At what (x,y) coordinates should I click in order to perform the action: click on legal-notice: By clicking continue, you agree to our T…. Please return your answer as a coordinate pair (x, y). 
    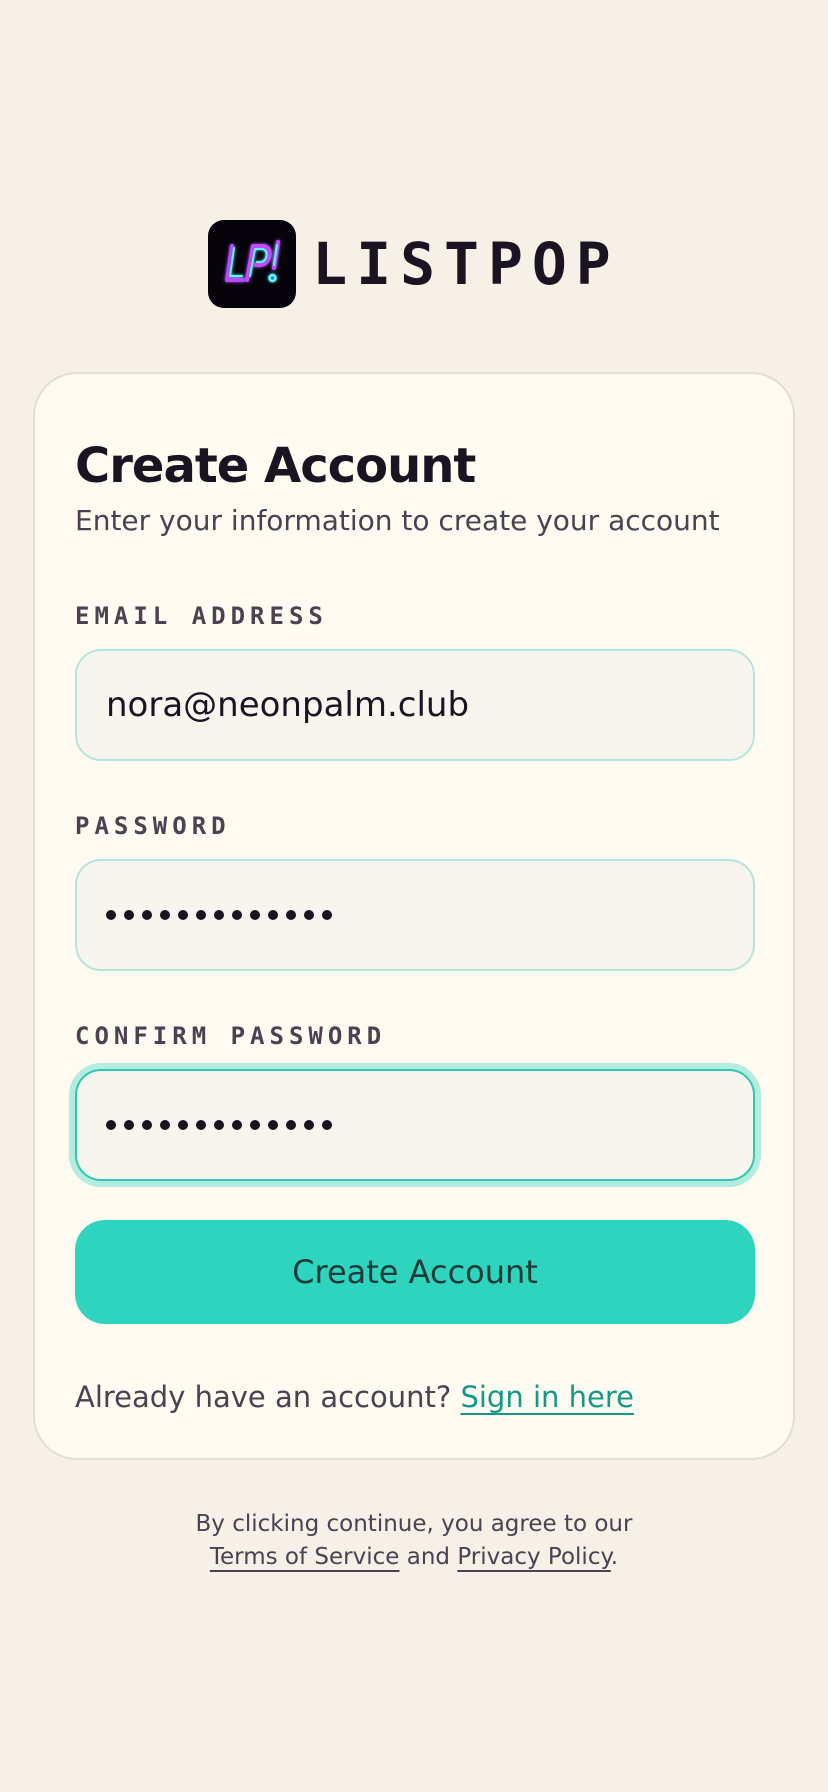
    Looking at the image, I should click on (414, 1541).